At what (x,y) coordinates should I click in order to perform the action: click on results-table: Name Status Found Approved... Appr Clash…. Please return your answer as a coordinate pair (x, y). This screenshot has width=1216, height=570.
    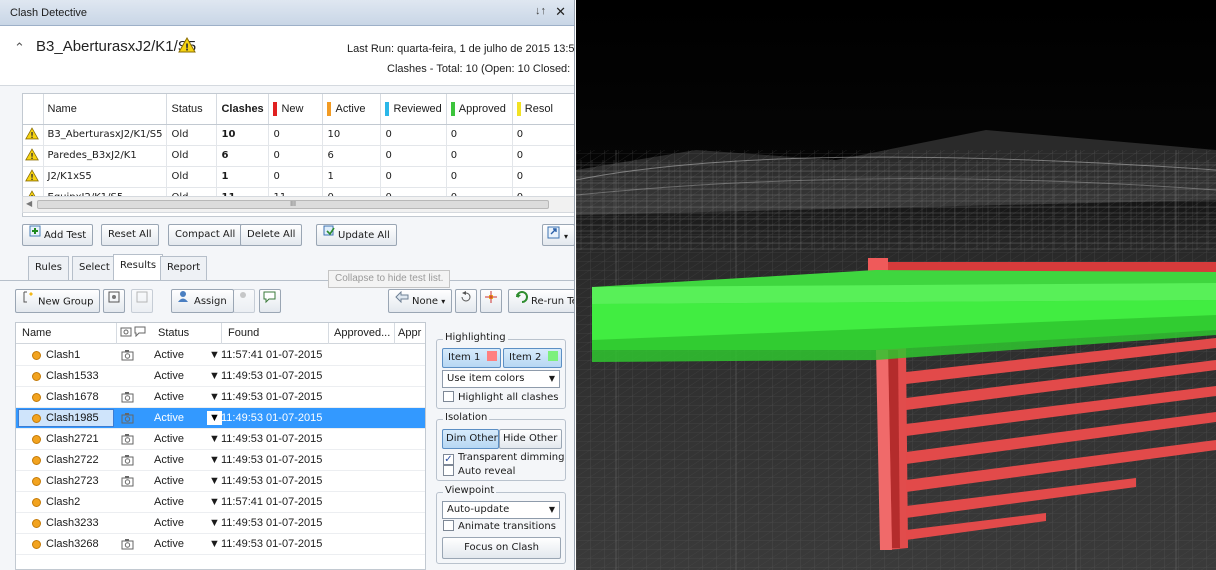
    Looking at the image, I should click on (220, 446).